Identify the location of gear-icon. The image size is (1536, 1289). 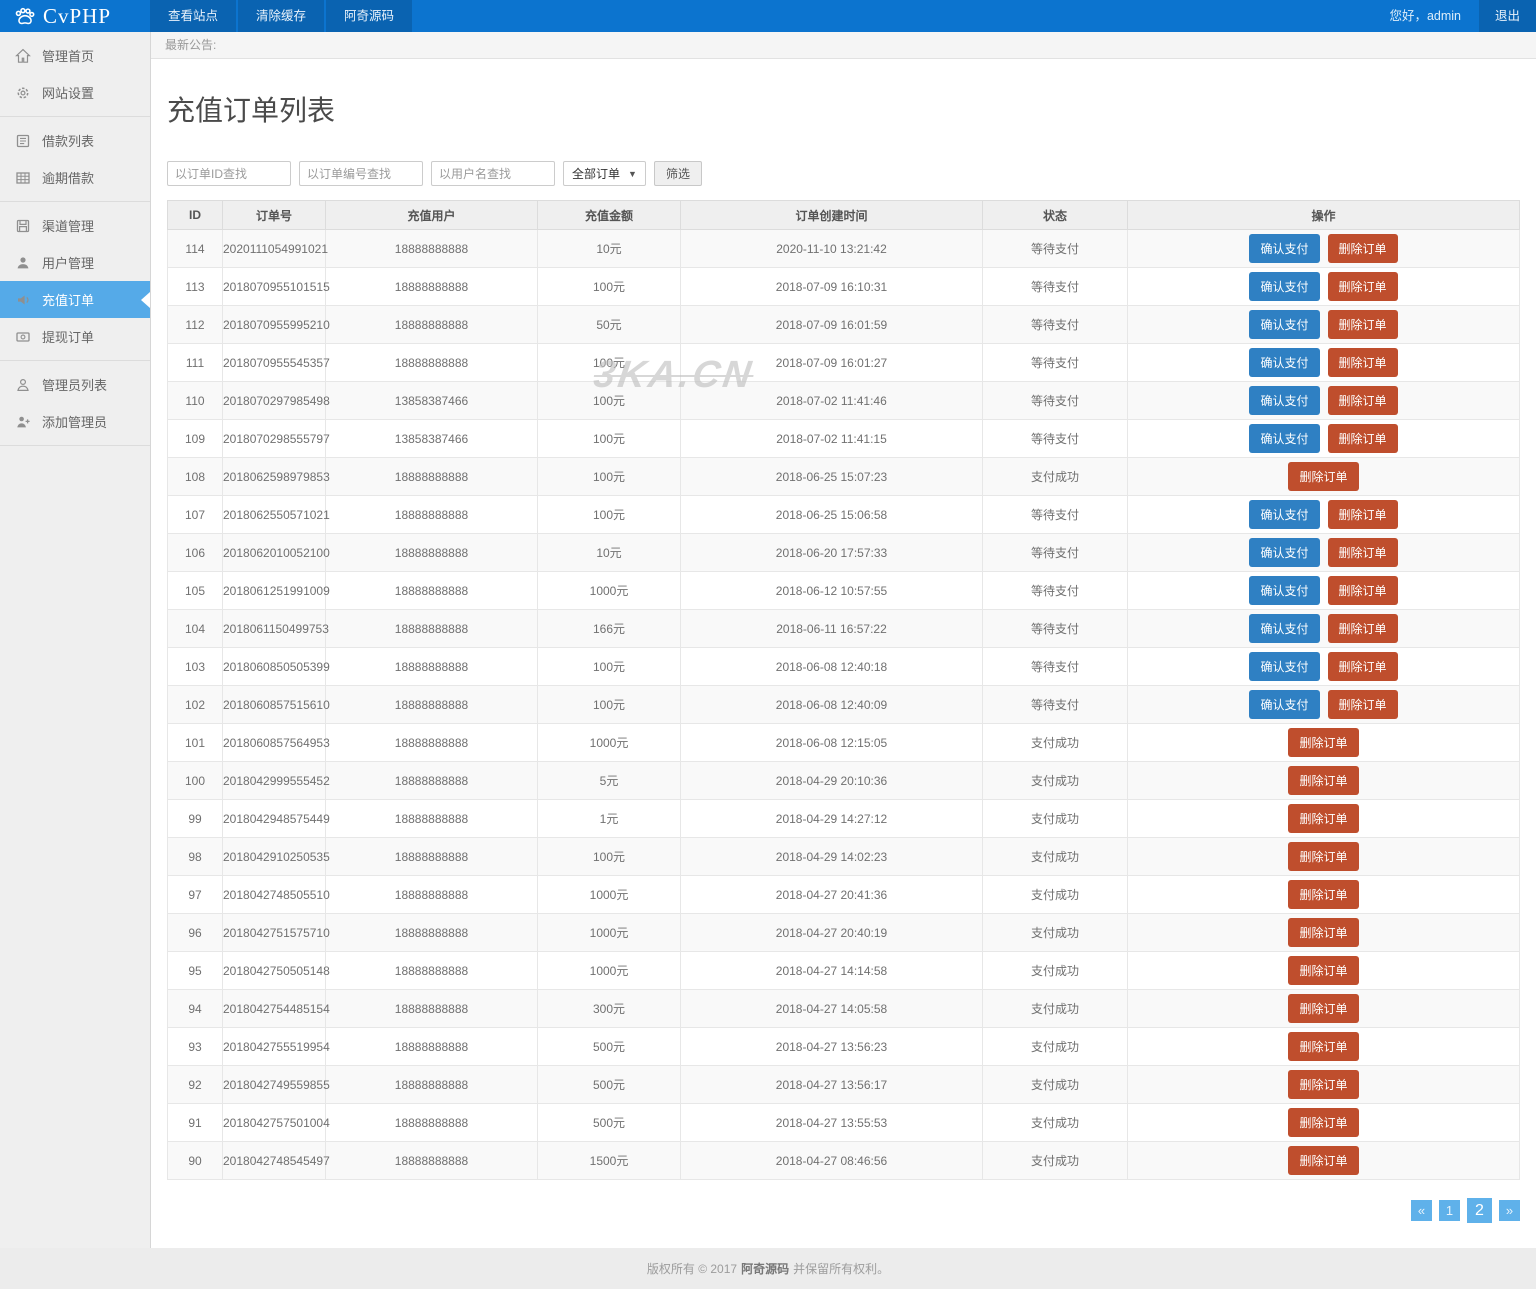
(23, 93).